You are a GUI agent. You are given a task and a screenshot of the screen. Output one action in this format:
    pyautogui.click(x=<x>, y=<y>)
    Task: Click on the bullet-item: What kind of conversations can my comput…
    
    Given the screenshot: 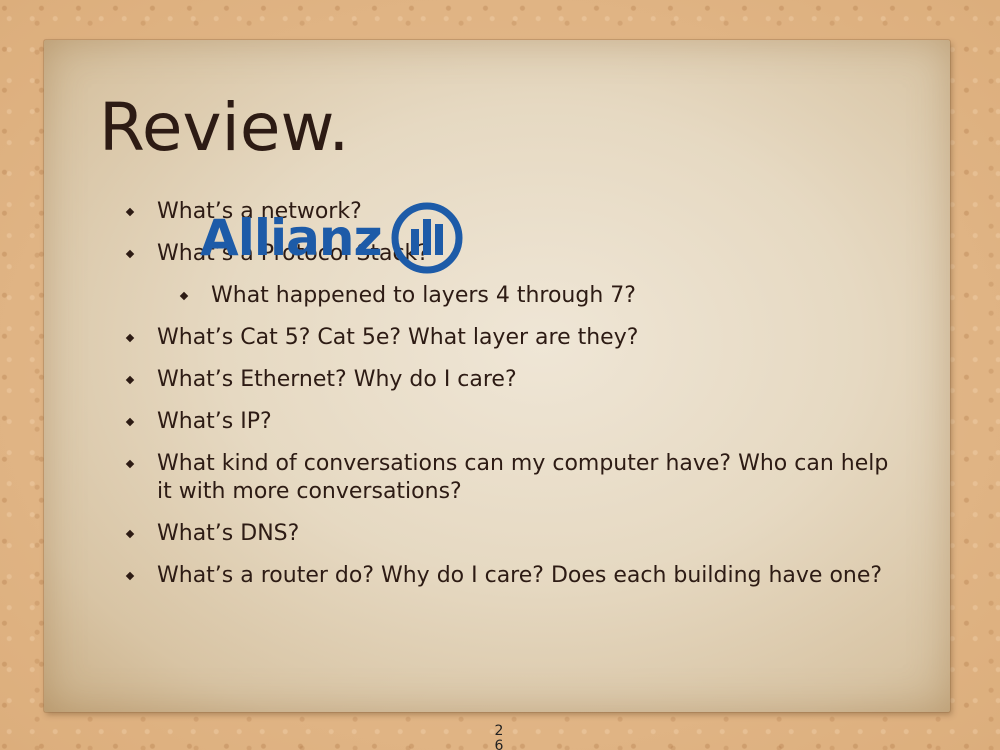 What is the action you would take?
    pyautogui.click(x=512, y=478)
    